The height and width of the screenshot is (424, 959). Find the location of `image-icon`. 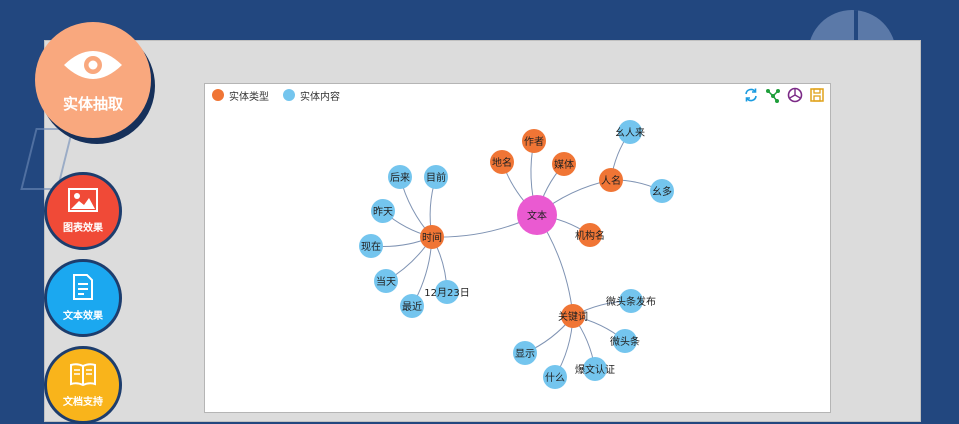

image-icon is located at coordinates (83, 202).